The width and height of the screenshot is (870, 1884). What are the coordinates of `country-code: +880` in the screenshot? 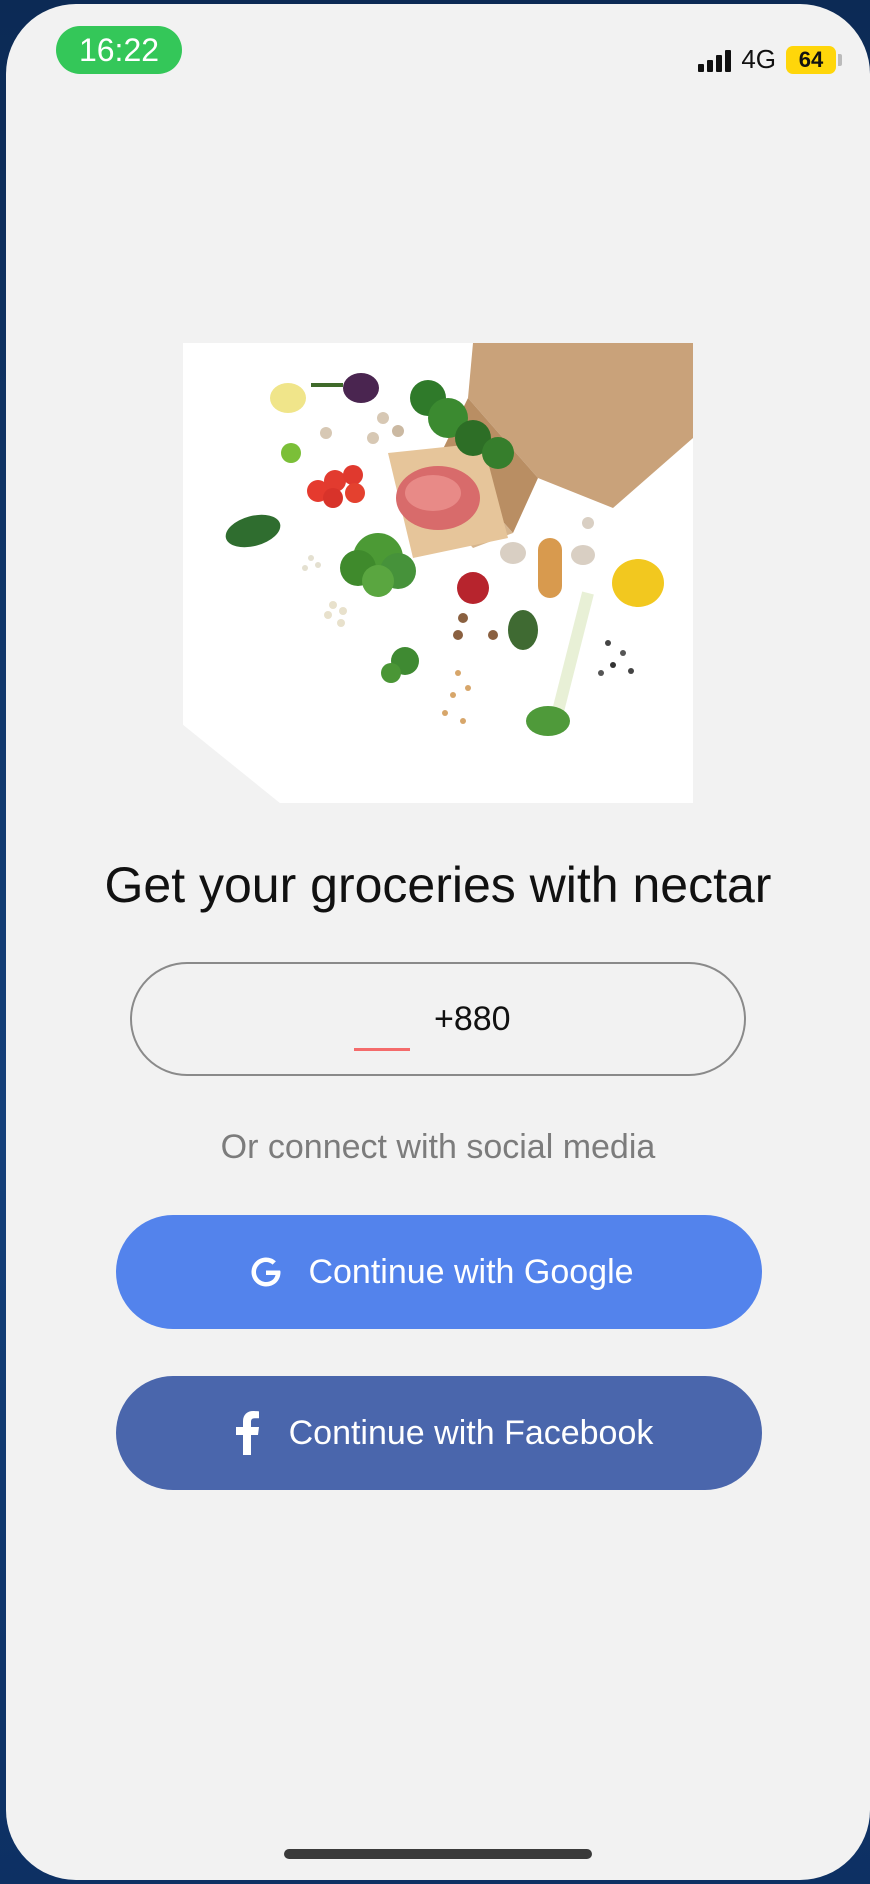 It's located at (472, 1019).